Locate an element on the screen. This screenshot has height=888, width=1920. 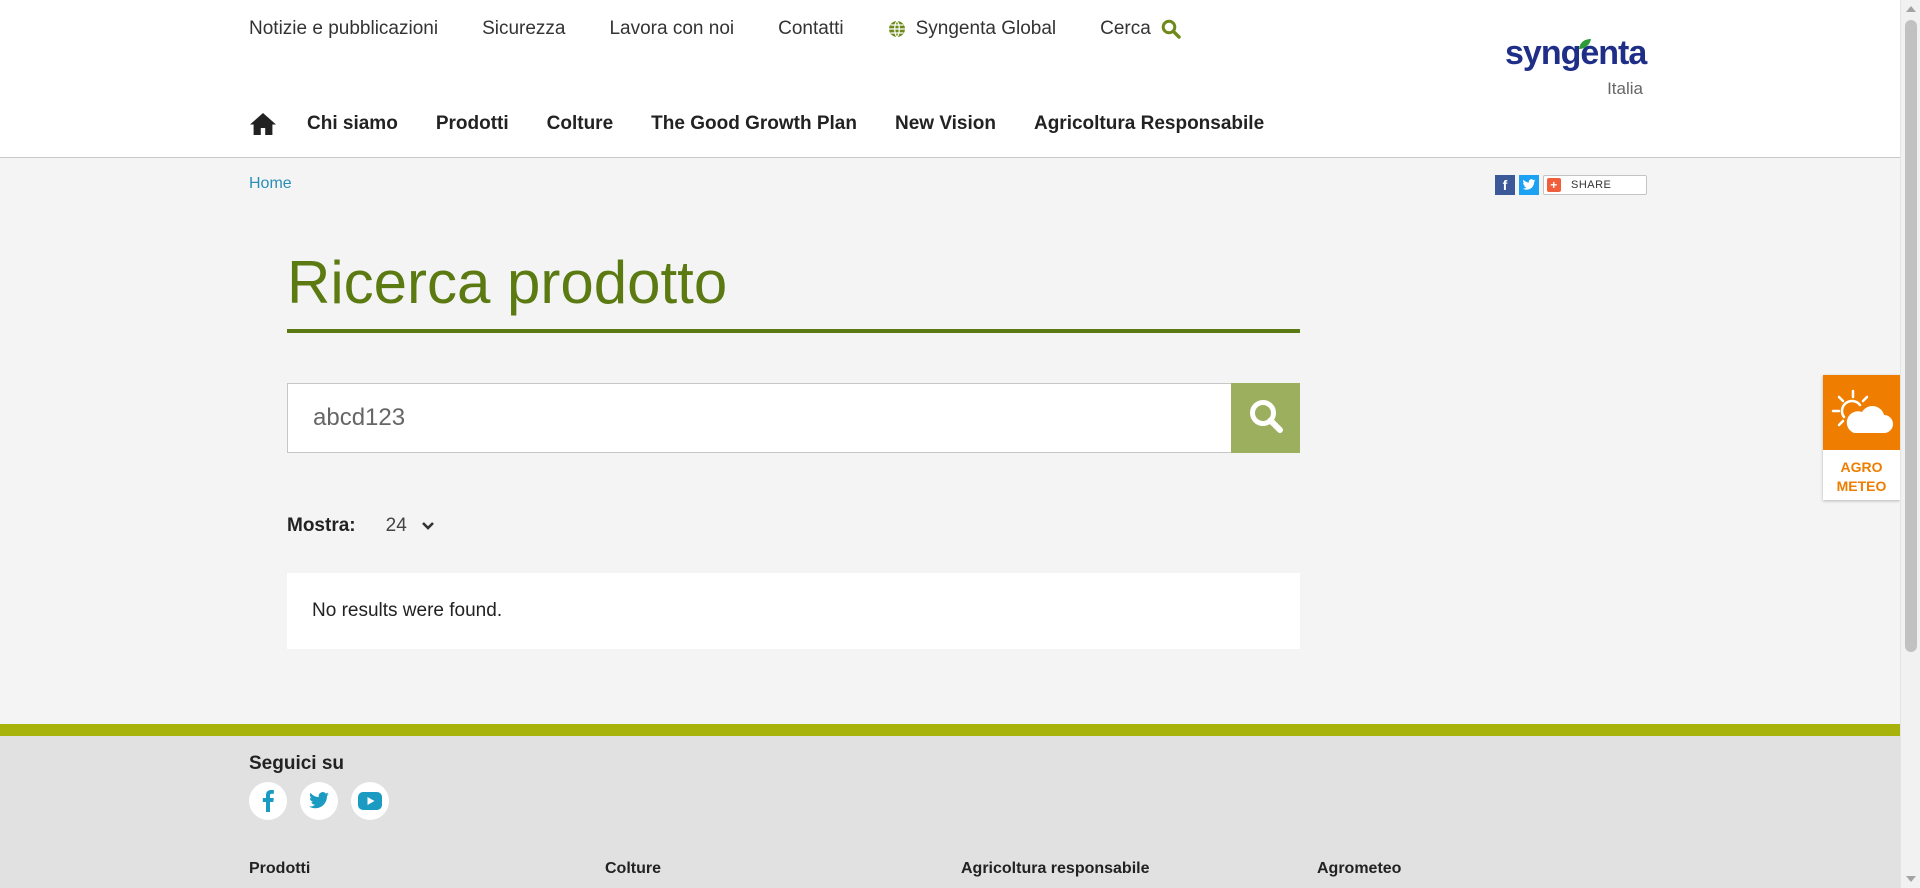
globe-icon is located at coordinates (897, 29).